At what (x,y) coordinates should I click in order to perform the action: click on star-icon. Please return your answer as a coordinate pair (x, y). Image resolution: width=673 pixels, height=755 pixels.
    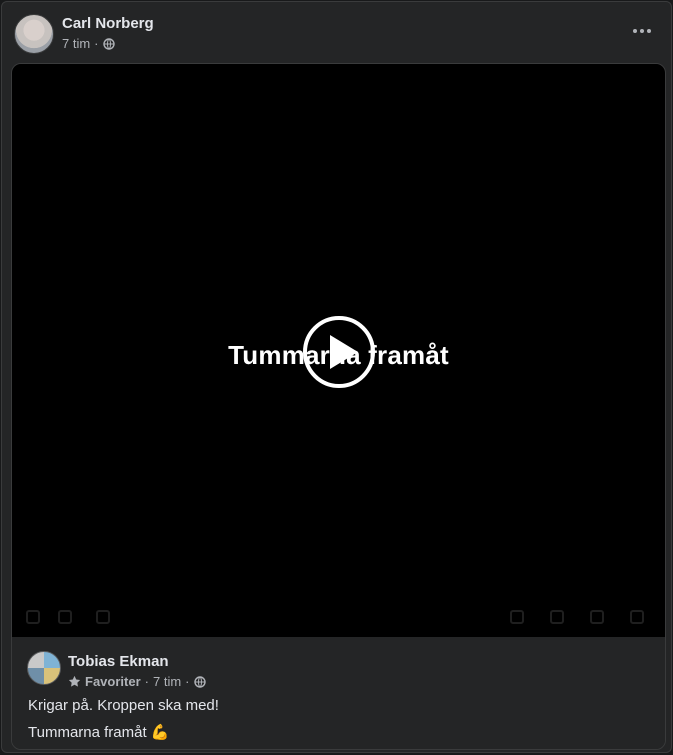
    Looking at the image, I should click on (74, 681).